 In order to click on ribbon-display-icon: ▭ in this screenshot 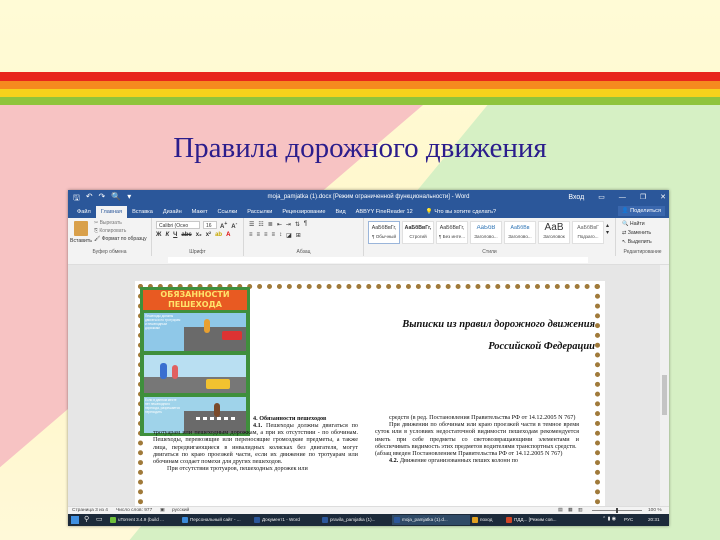, I will do `click(601, 197)`.